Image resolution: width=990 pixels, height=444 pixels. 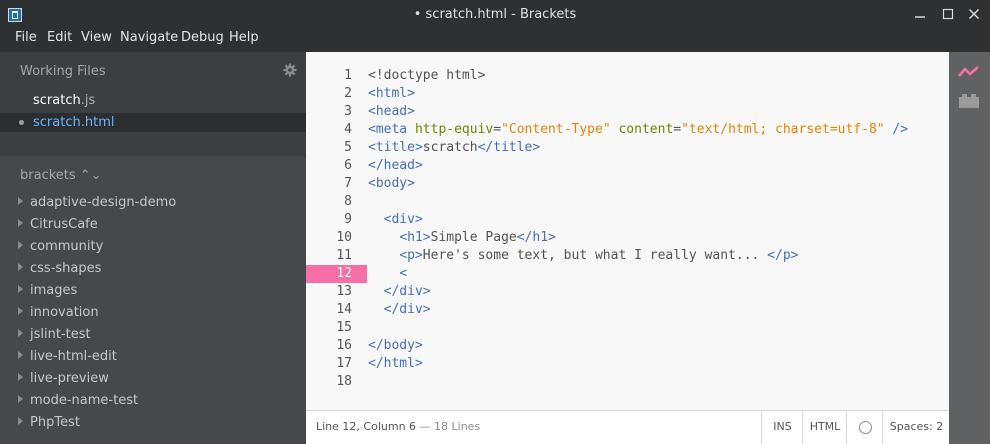 What do you see at coordinates (348, 129) in the screenshot?
I see `line-number: 4` at bounding box center [348, 129].